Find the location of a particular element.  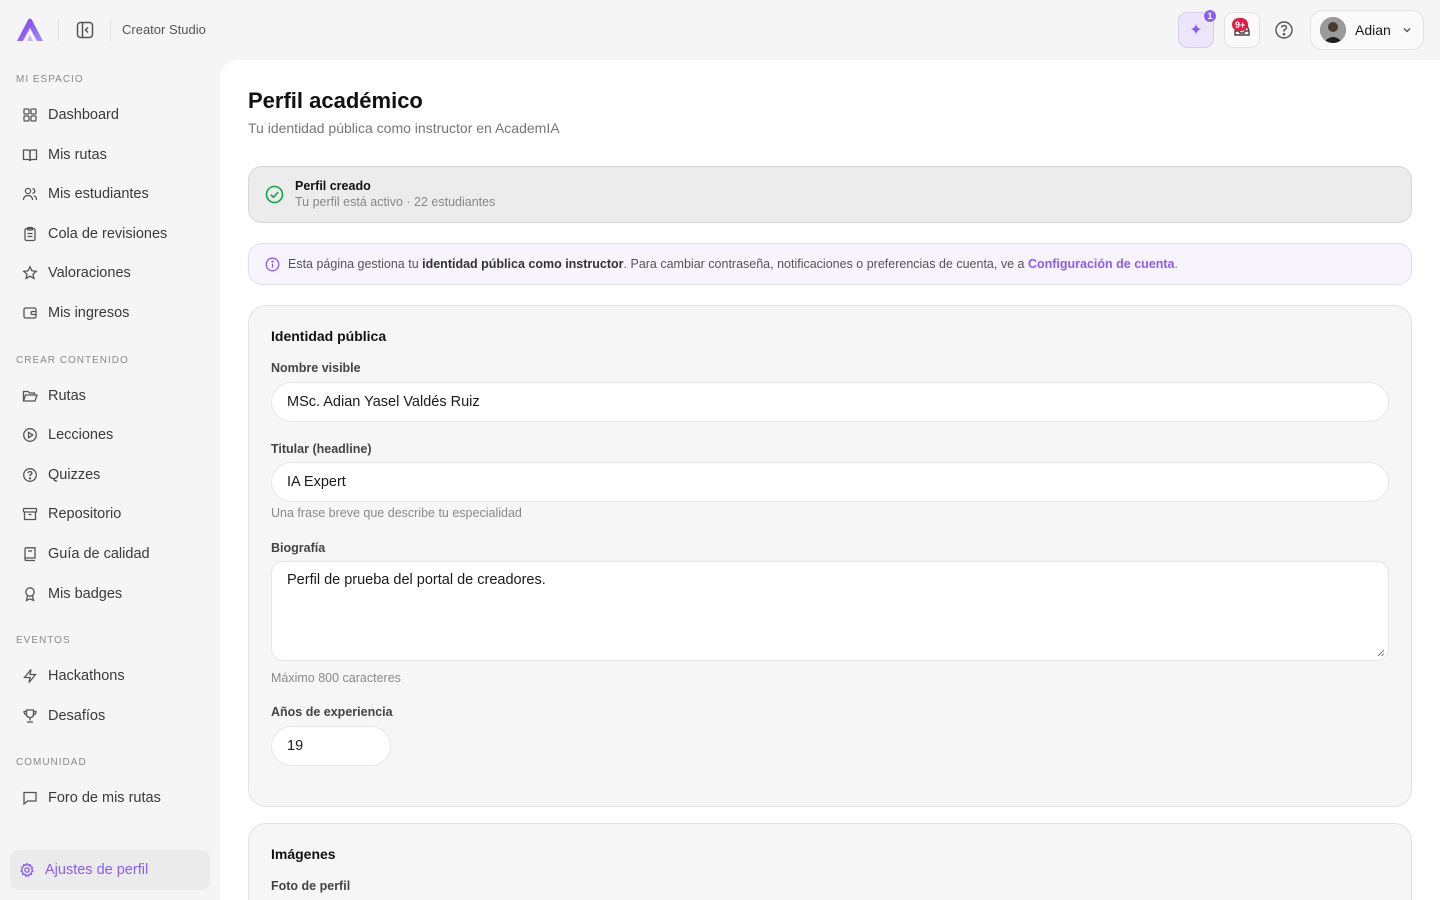

sidebar-item-repositorio: Repositorio is located at coordinates (111, 514).